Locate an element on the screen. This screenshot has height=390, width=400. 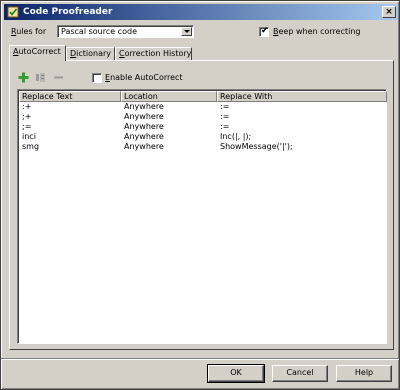
beep-when-correcting-checkbox: ✔ is located at coordinates (264, 31).